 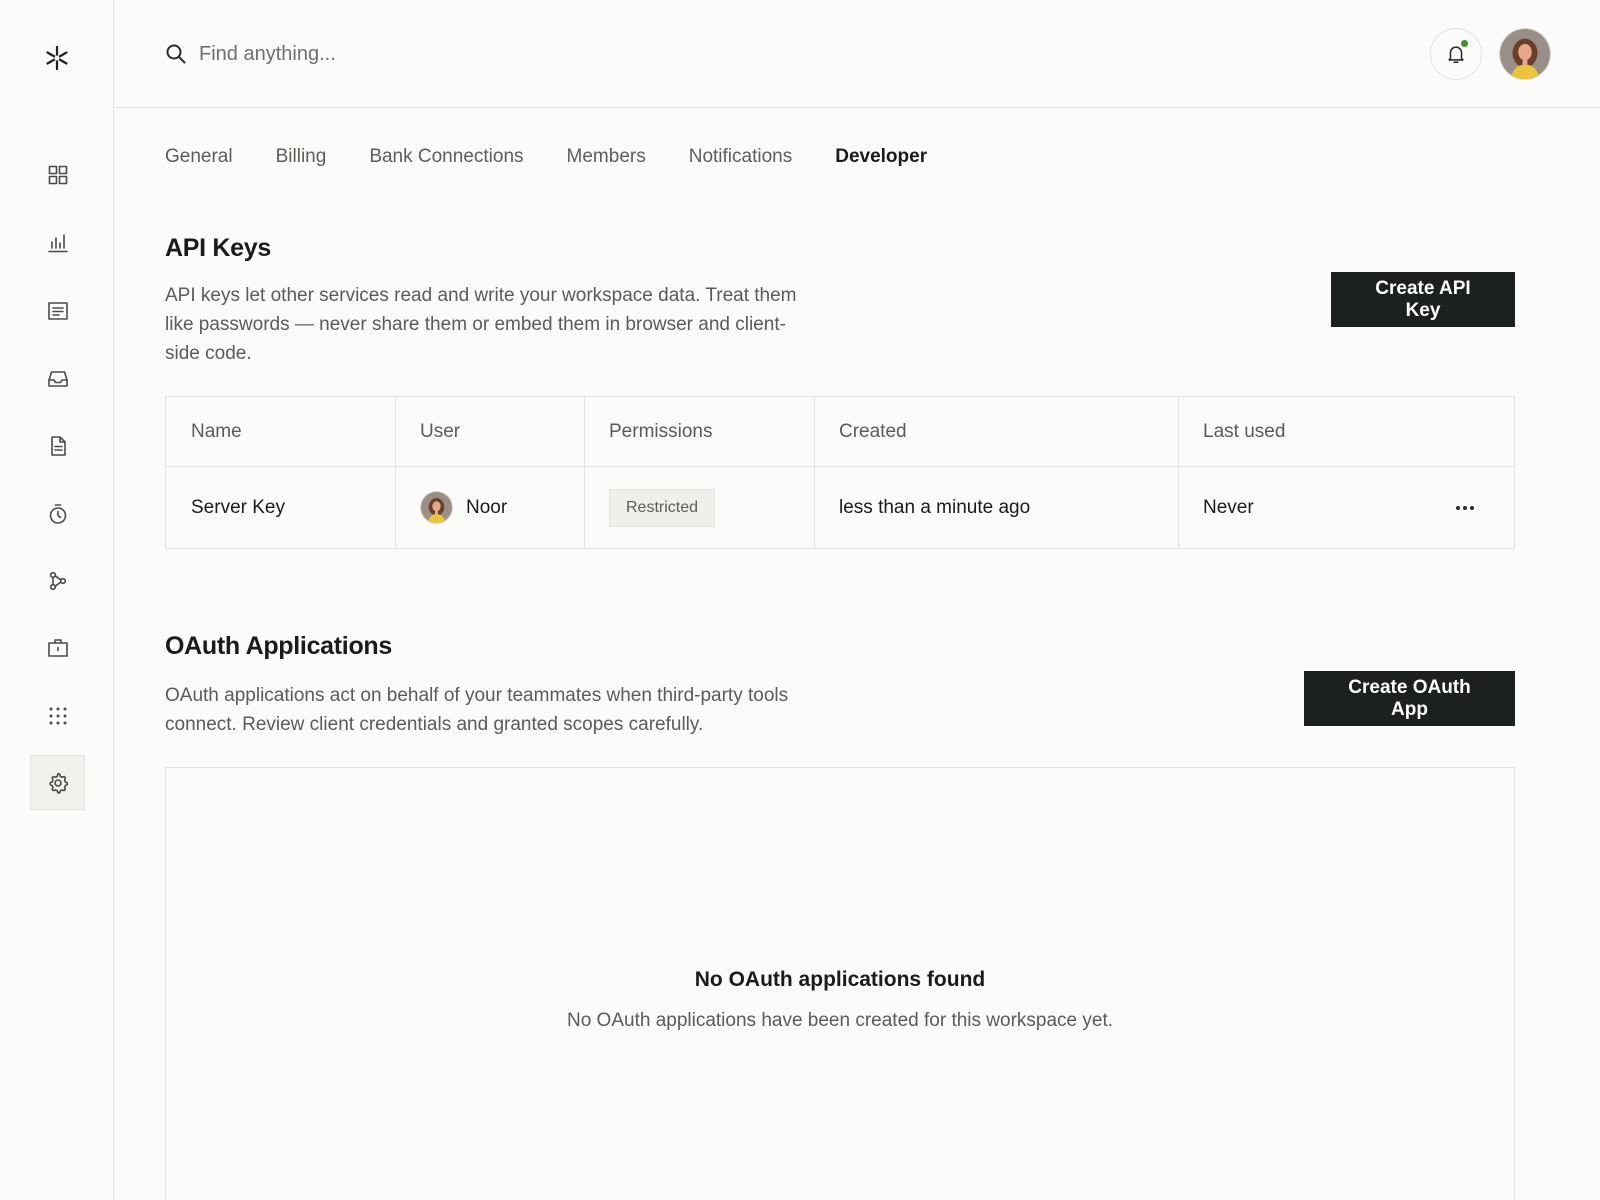 I want to click on create-oauth-app-button: Create OAuth App, so click(x=1409, y=698).